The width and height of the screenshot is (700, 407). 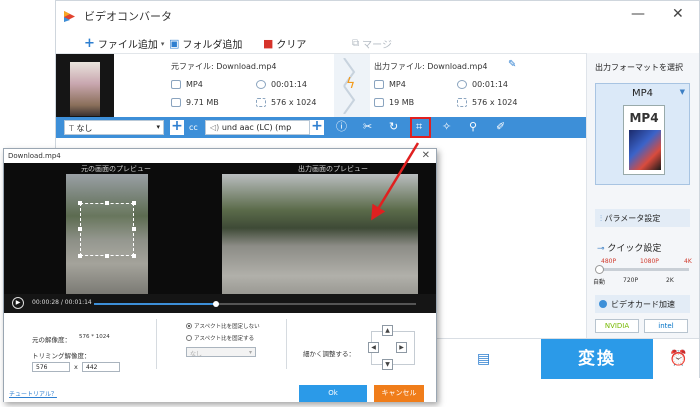 I want to click on crop-highlight-box, so click(x=420, y=127).